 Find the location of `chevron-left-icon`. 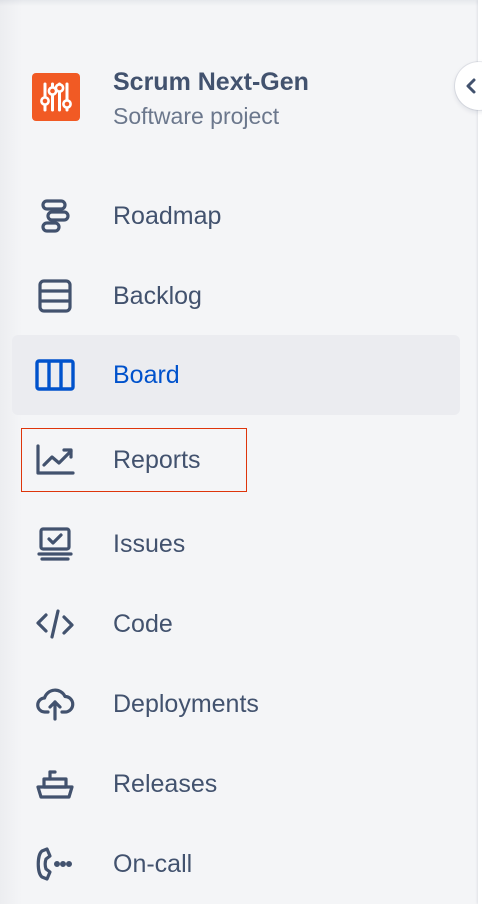

chevron-left-icon is located at coordinates (471, 86).